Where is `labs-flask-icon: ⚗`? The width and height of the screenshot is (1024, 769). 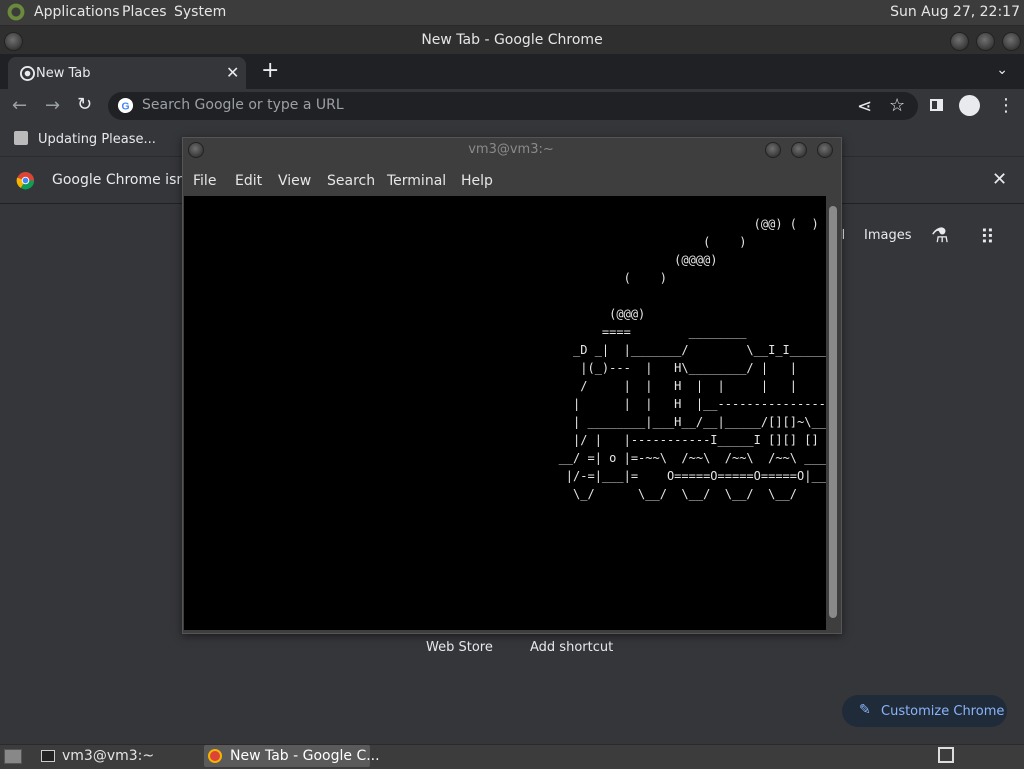 labs-flask-icon: ⚗ is located at coordinates (940, 235).